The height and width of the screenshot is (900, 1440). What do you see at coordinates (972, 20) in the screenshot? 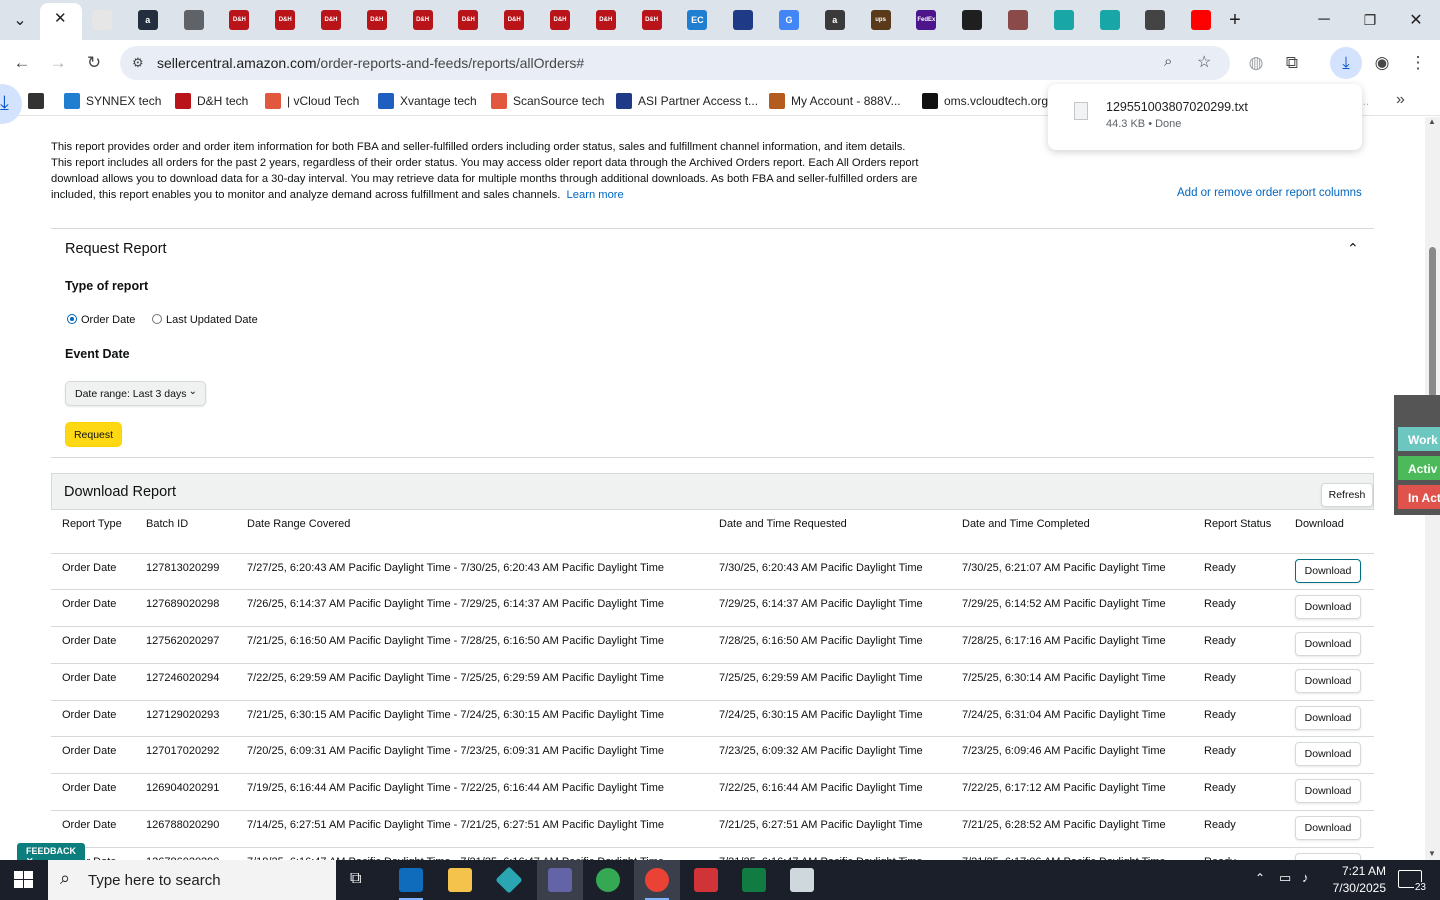
I see `tab-favicon-openai-icon` at bounding box center [972, 20].